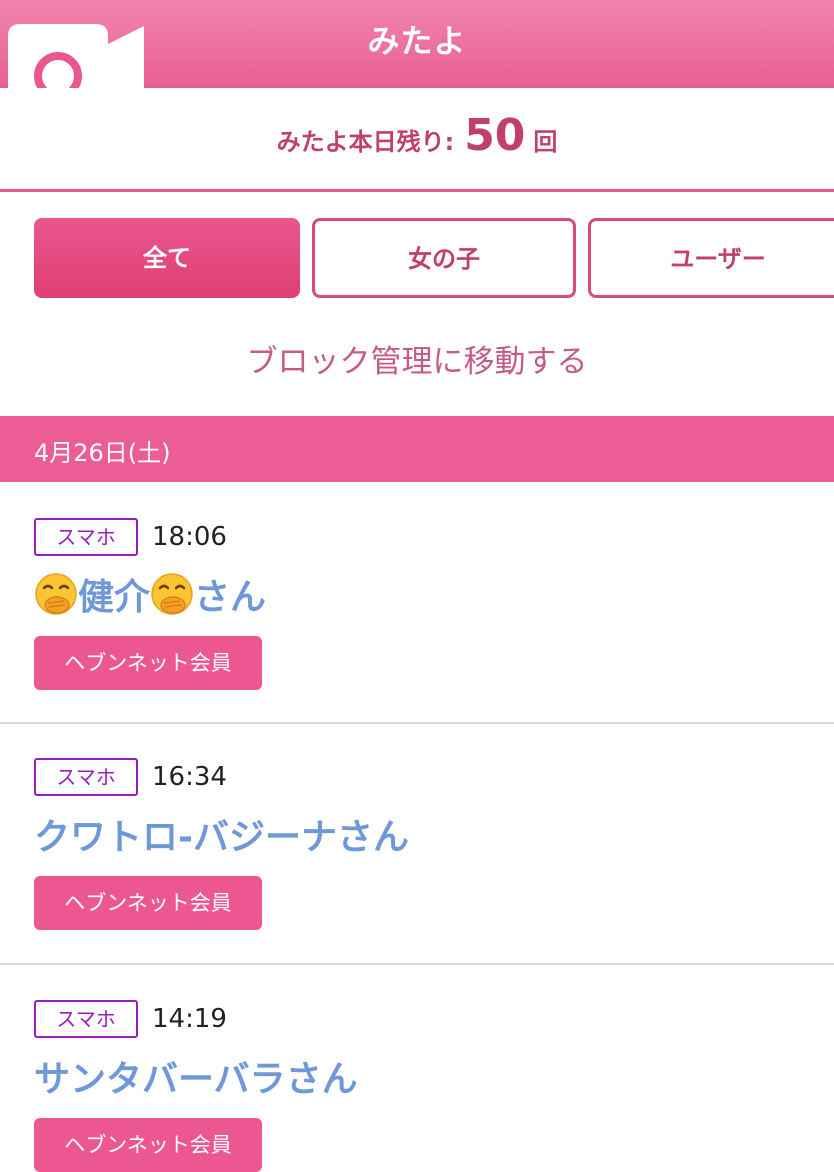  Describe the element at coordinates (417, 449) in the screenshot. I see `date-header: 4月26日(土)` at that location.